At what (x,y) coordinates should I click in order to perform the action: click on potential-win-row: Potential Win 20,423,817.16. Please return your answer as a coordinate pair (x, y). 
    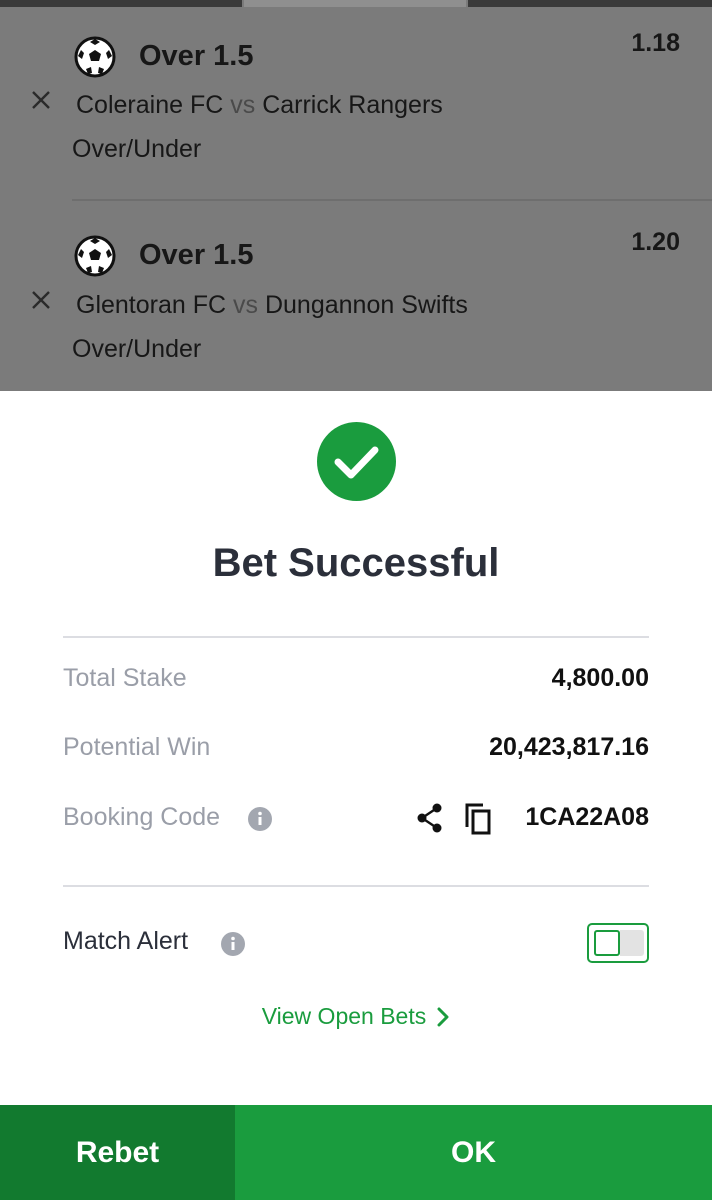
    Looking at the image, I should click on (356, 749).